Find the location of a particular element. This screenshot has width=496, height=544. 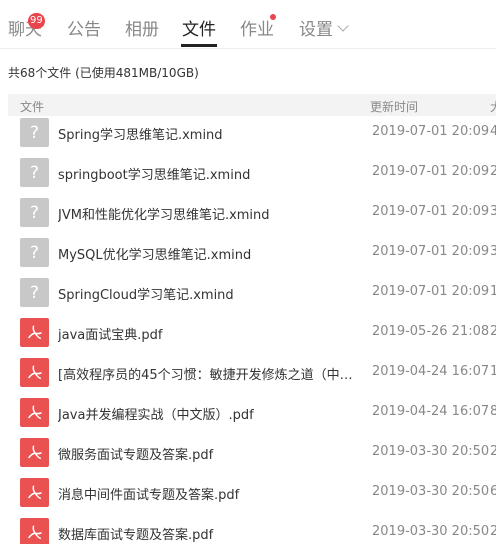

file-summary: 共68个文件 (已使用481MB/10GB) is located at coordinates (103, 73).